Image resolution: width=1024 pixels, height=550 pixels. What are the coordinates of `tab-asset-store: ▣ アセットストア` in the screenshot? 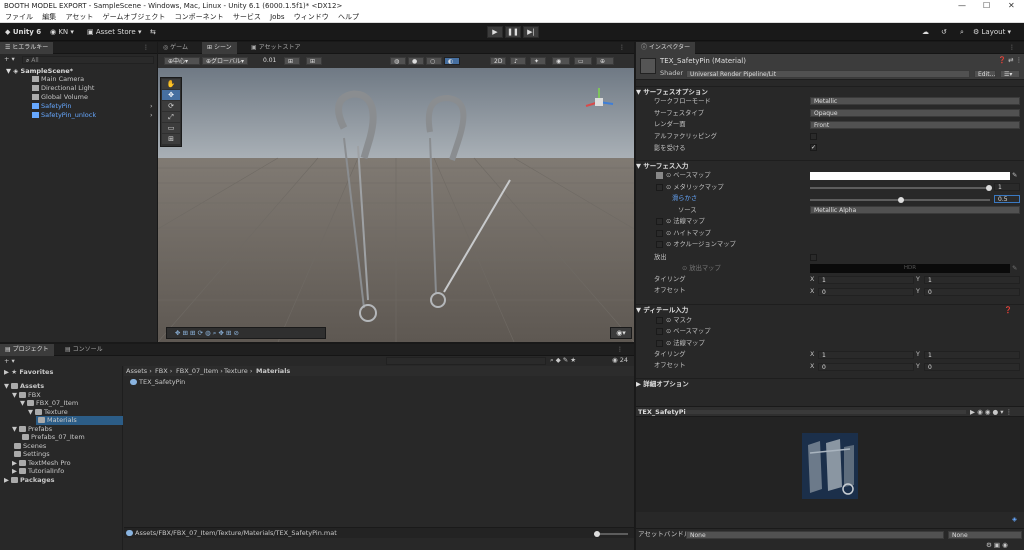 It's located at (275, 48).